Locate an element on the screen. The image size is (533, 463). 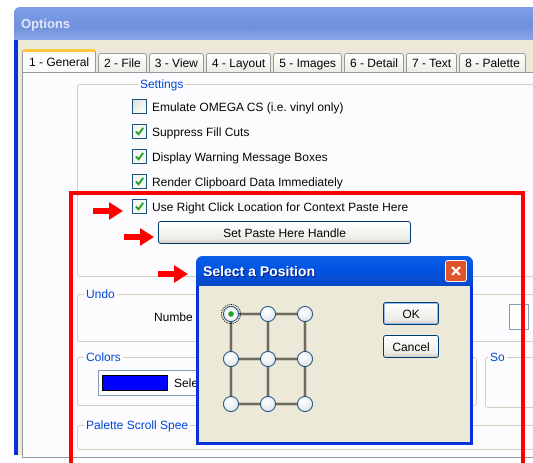
tab: 6 - Detail is located at coordinates (374, 62).